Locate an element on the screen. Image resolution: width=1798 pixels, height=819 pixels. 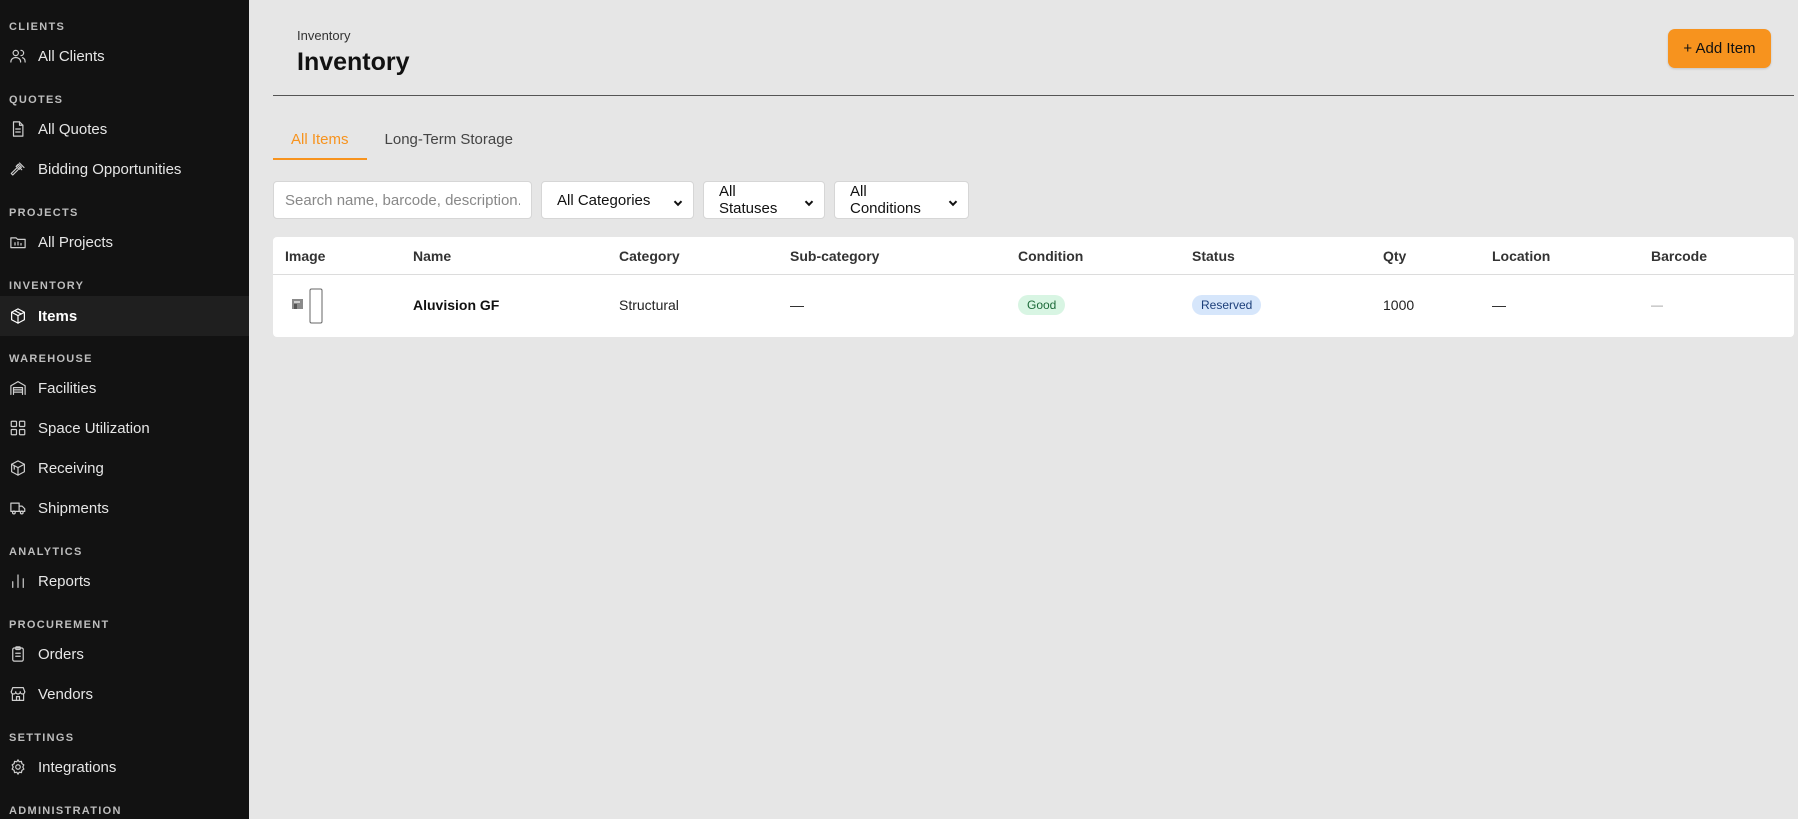
document-icon is located at coordinates (18, 129).